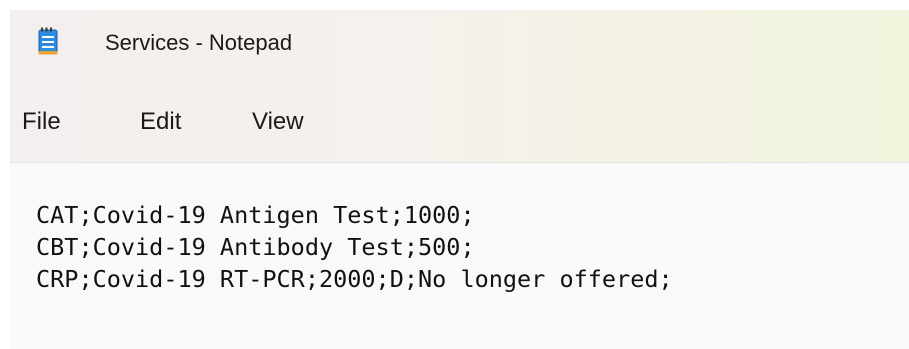 Image resolution: width=909 pixels, height=349 pixels. Describe the element at coordinates (160, 122) in the screenshot. I see `menu-edit: Edit` at that location.